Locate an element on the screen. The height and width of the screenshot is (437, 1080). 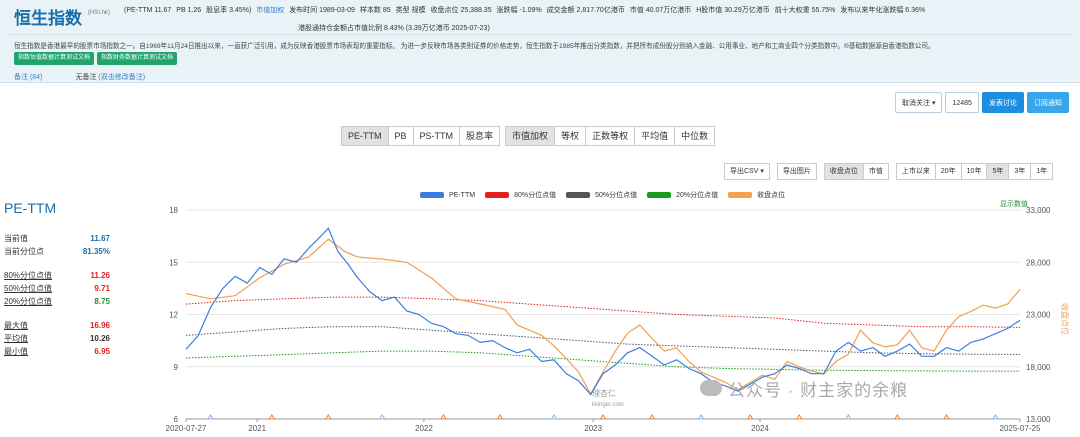
range-1y-button: 1年 is located at coordinates (1042, 171).